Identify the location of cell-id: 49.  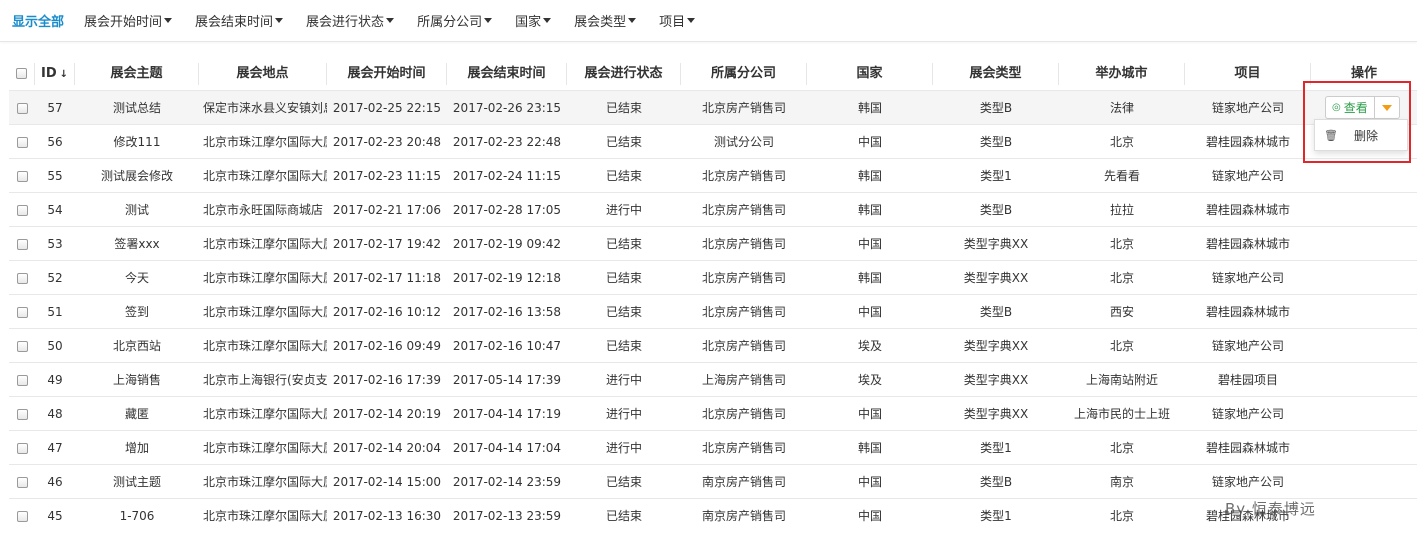
(55, 379).